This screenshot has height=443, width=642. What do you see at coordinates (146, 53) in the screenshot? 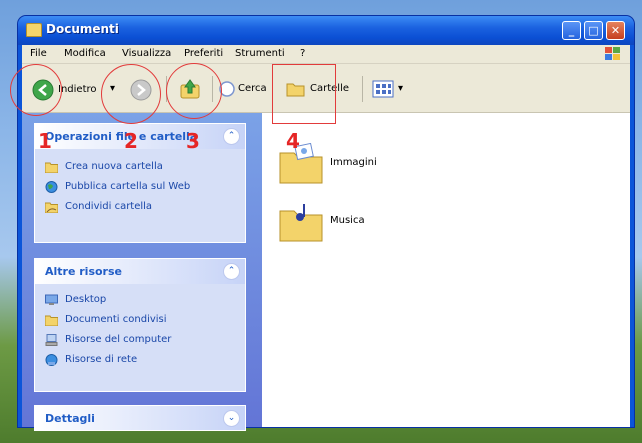
I see `menu-visualizza: Visualizza` at bounding box center [146, 53].